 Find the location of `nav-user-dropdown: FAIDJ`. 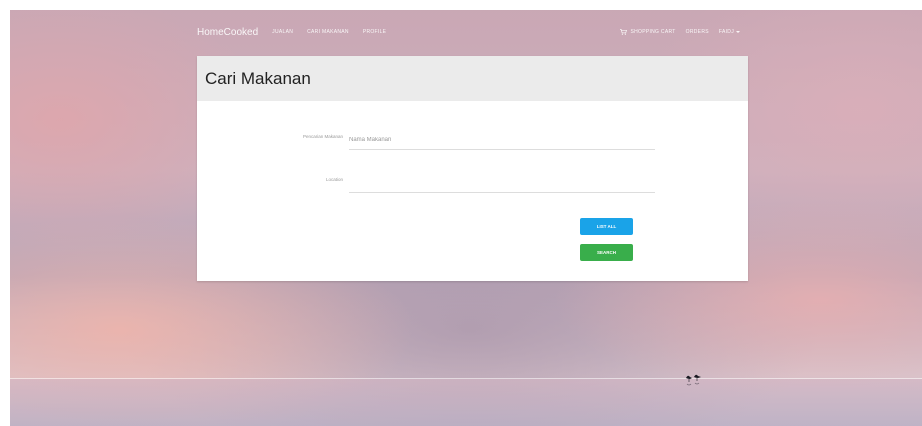

nav-user-dropdown: FAIDJ is located at coordinates (729, 32).